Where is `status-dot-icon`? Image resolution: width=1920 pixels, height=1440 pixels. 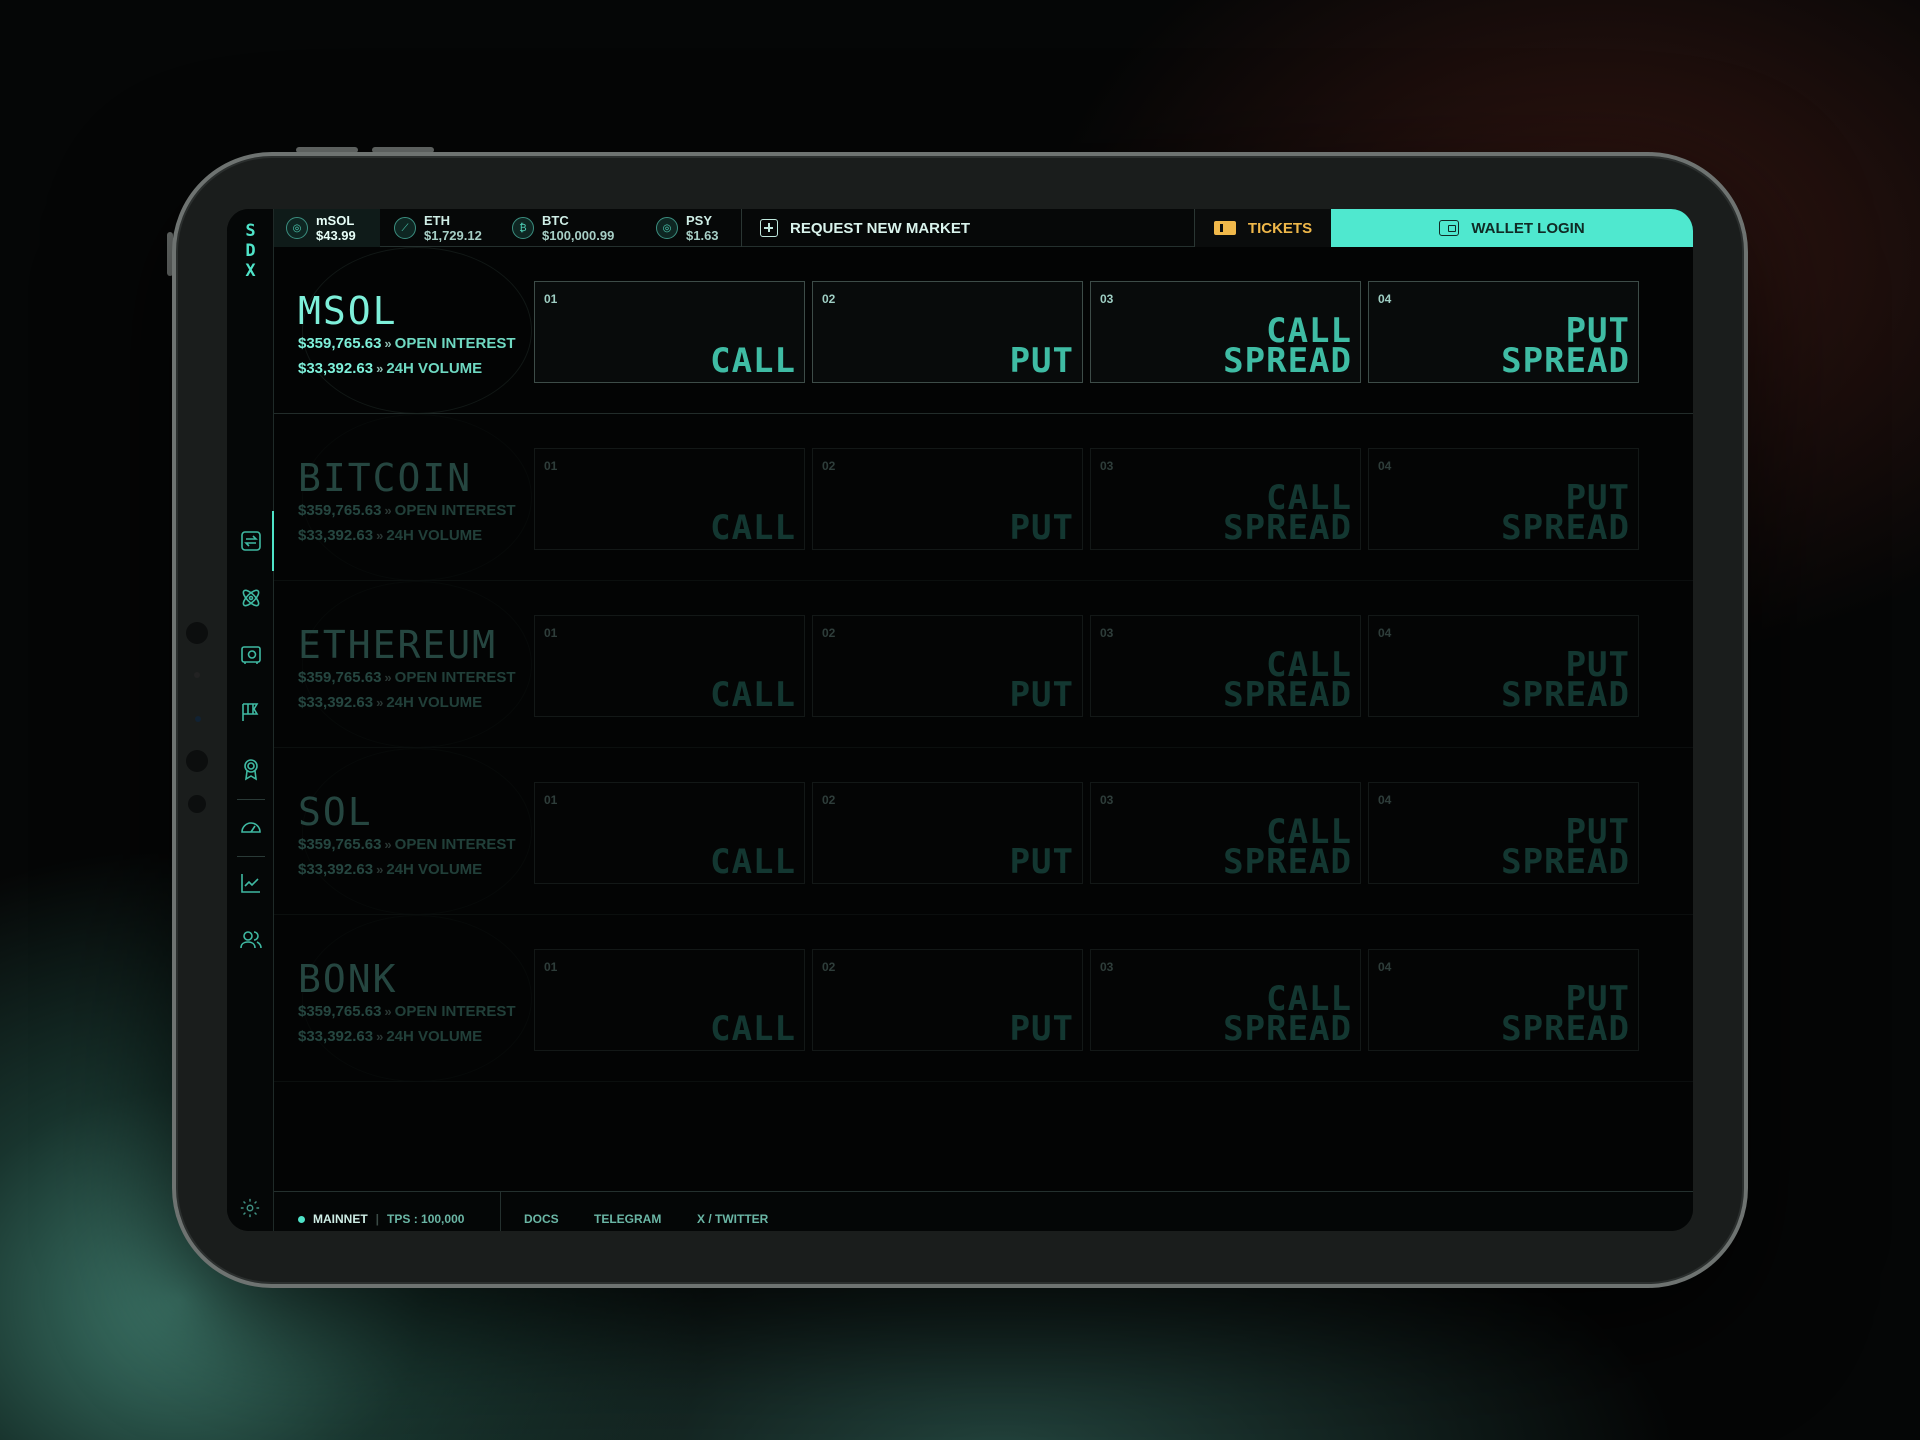
status-dot-icon is located at coordinates (301, 1219).